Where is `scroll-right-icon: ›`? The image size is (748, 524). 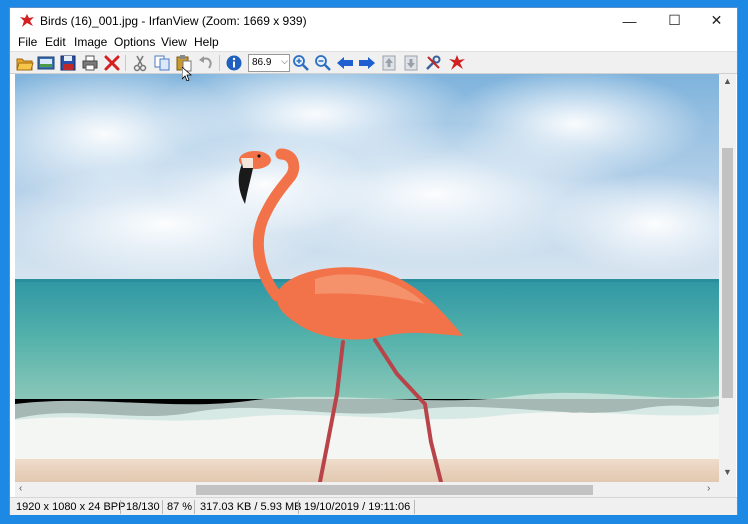 scroll-right-icon: › is located at coordinates (708, 488).